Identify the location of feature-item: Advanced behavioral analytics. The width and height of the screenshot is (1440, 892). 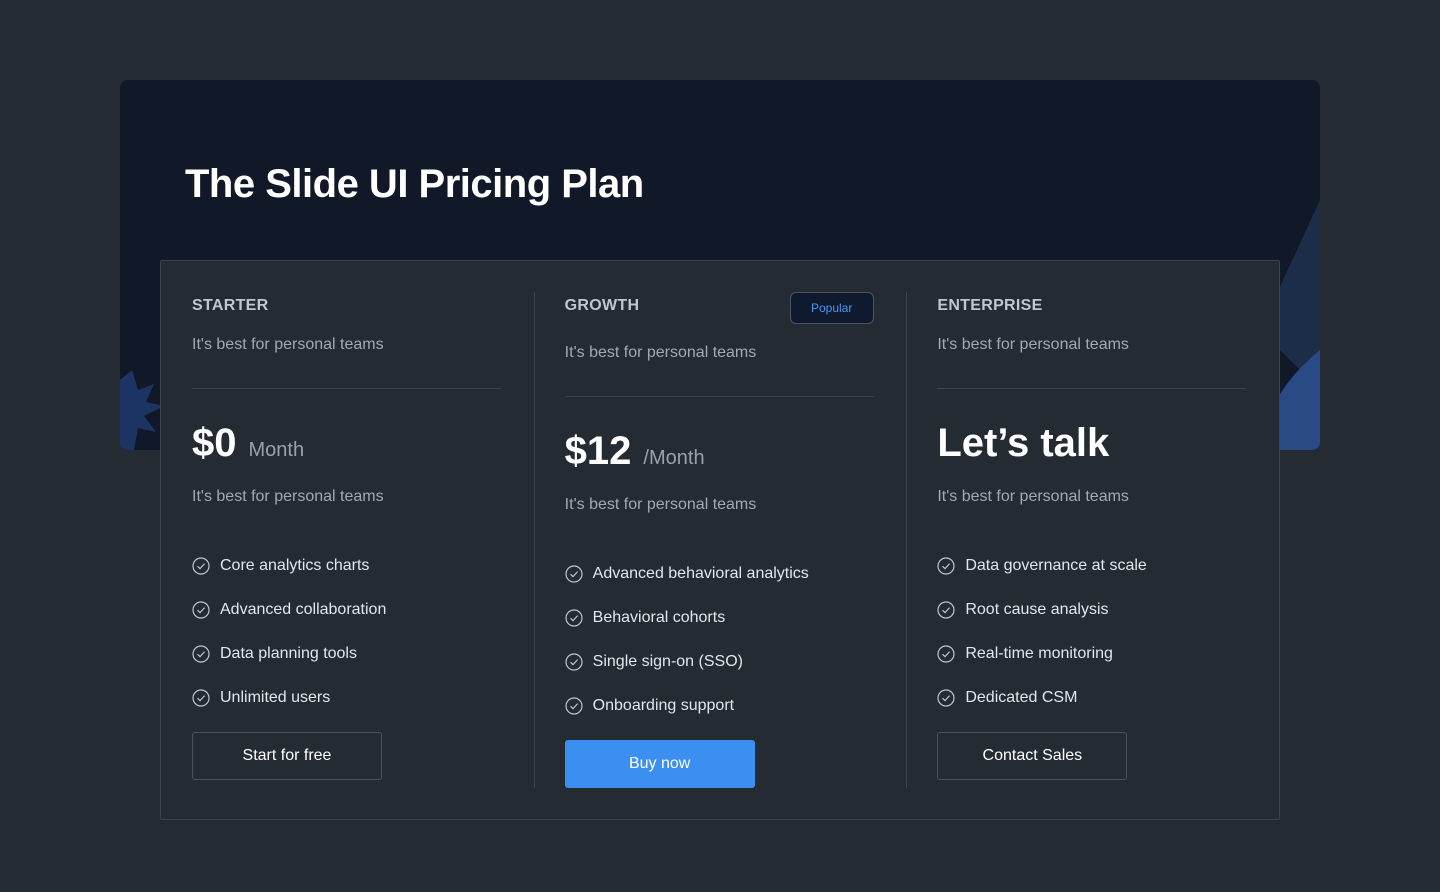
(687, 574).